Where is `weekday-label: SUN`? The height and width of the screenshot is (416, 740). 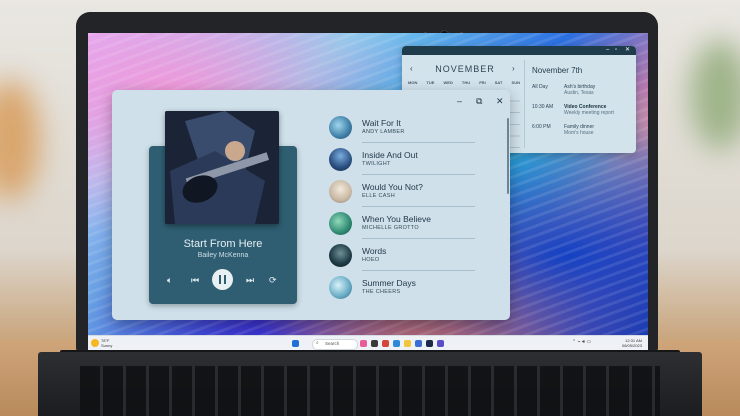 weekday-label: SUN is located at coordinates (515, 82).